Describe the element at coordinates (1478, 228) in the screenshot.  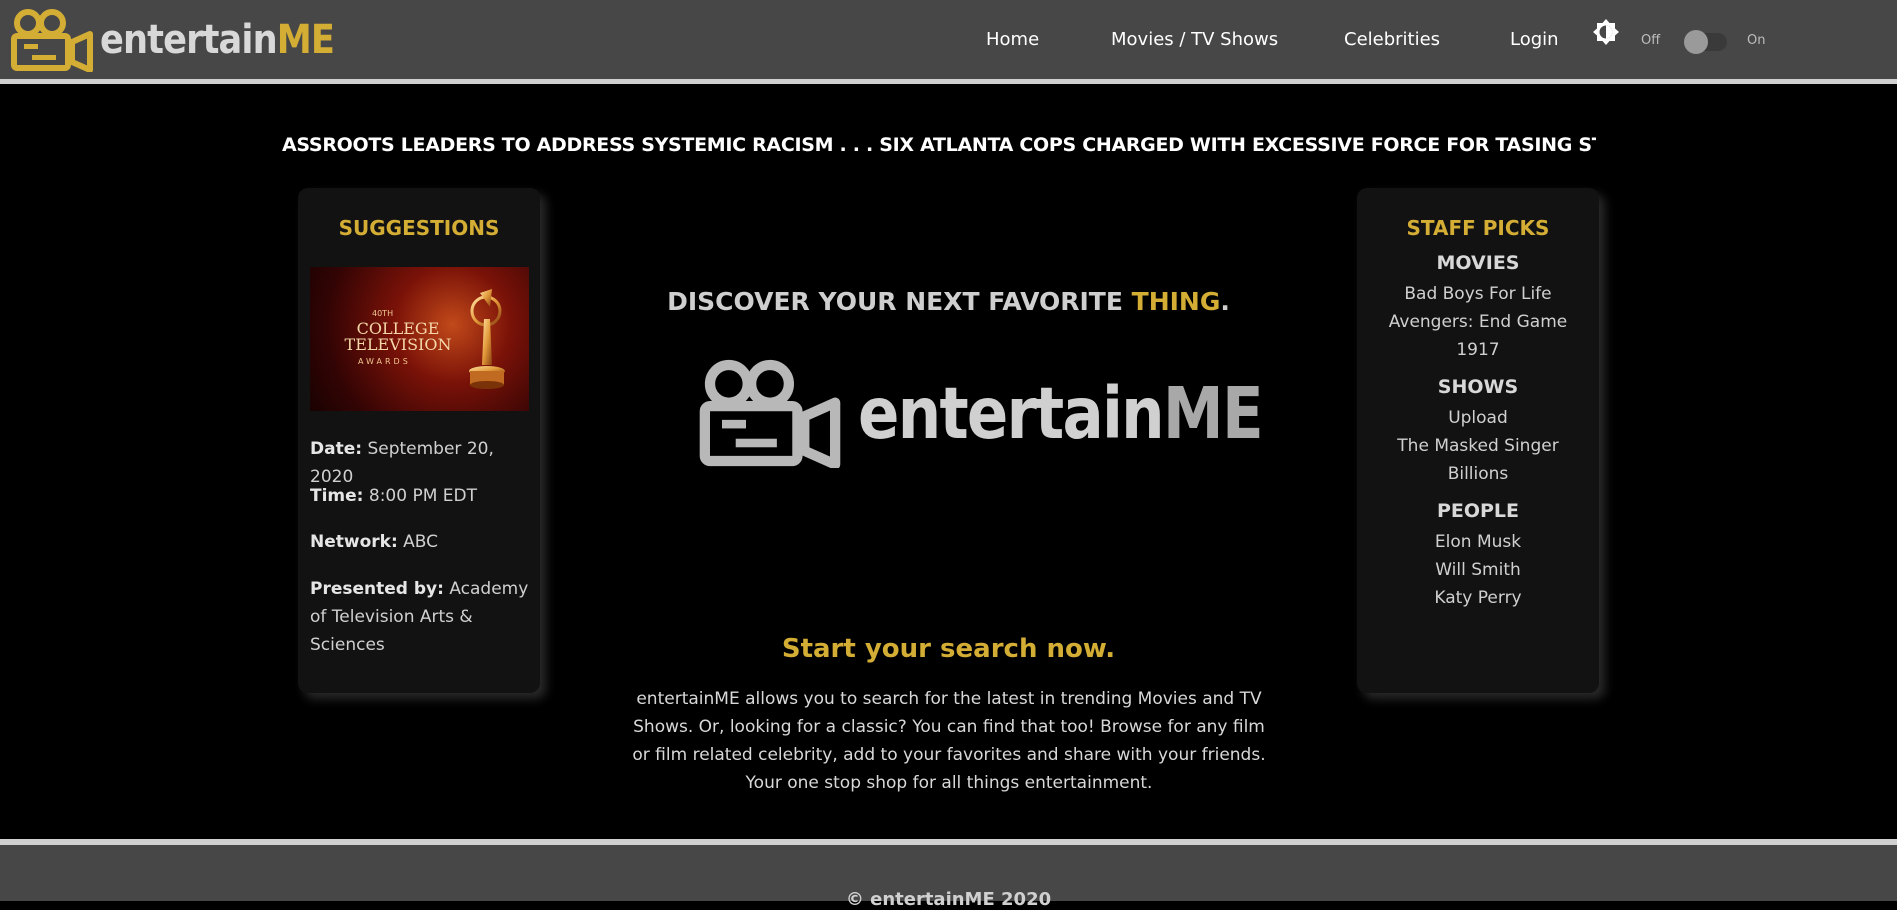
I see `staff-picks-title: STAFF PICKS` at that location.